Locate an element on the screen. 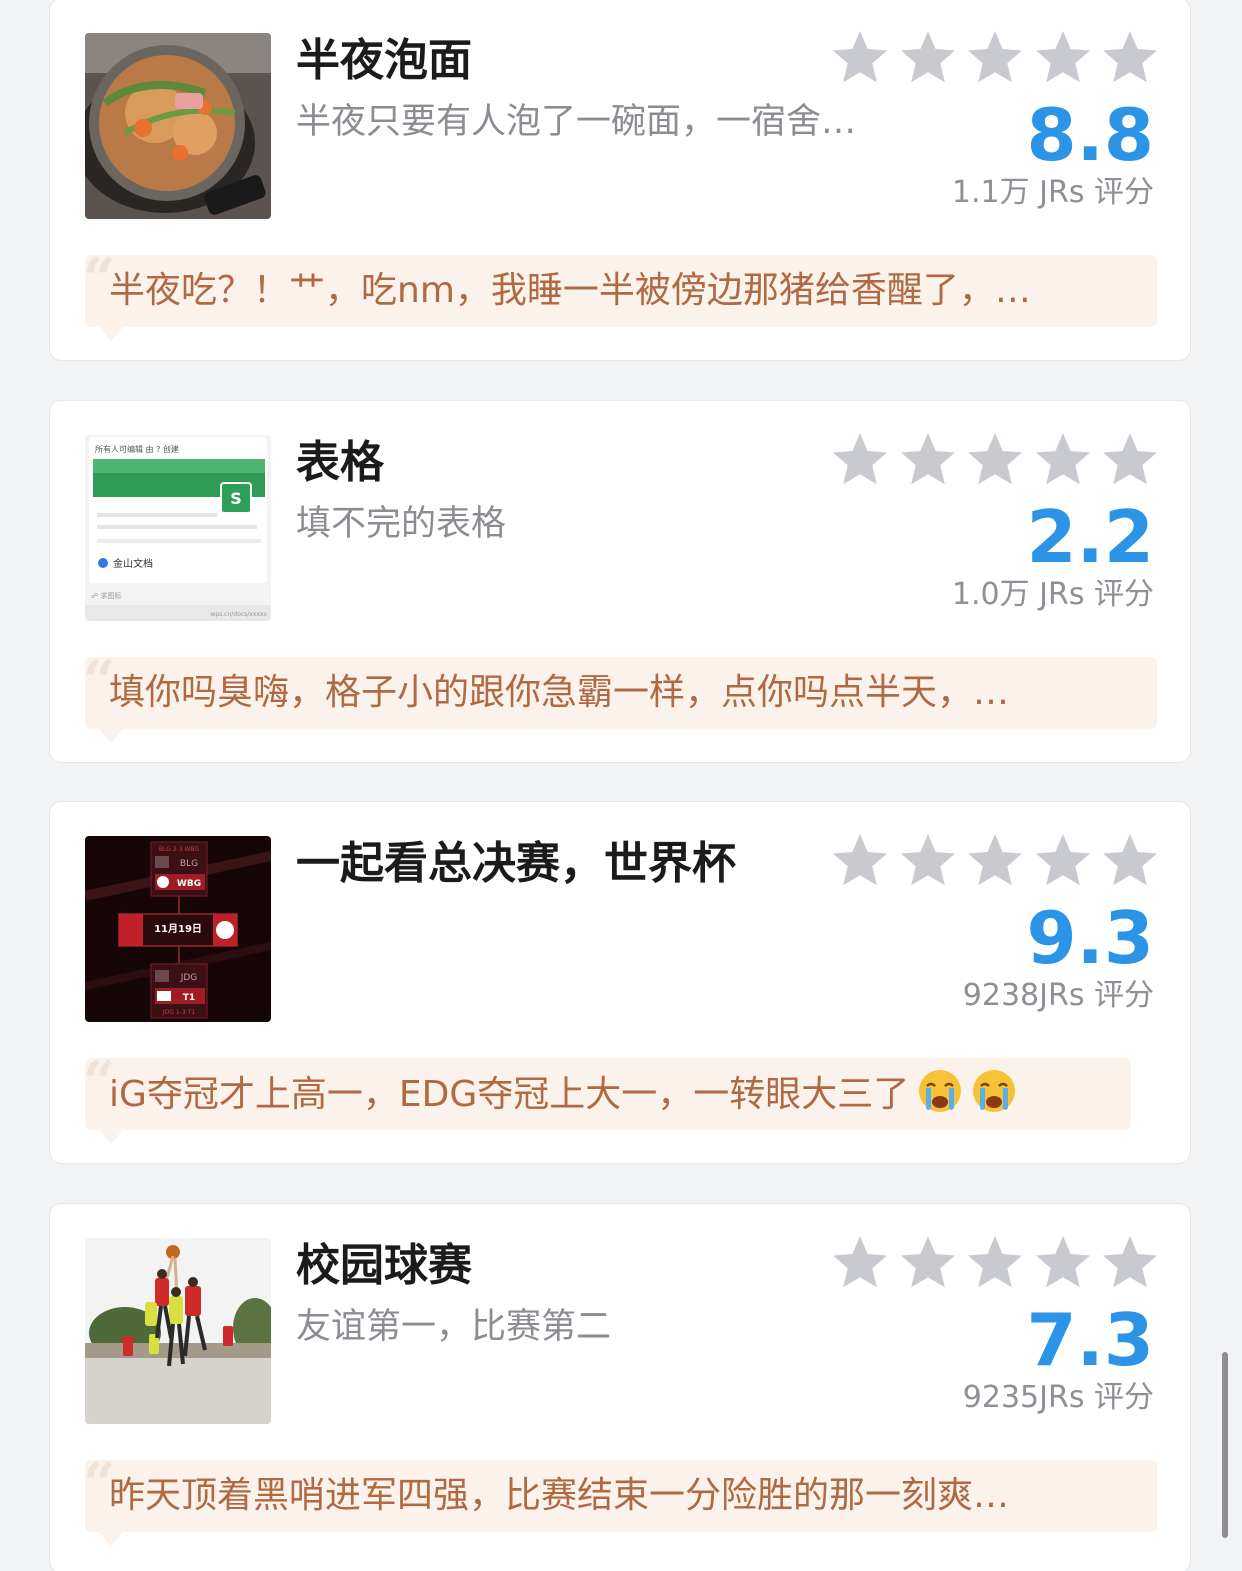 The width and height of the screenshot is (1242, 1571). thumbnail-campus-basketball is located at coordinates (178, 1331).